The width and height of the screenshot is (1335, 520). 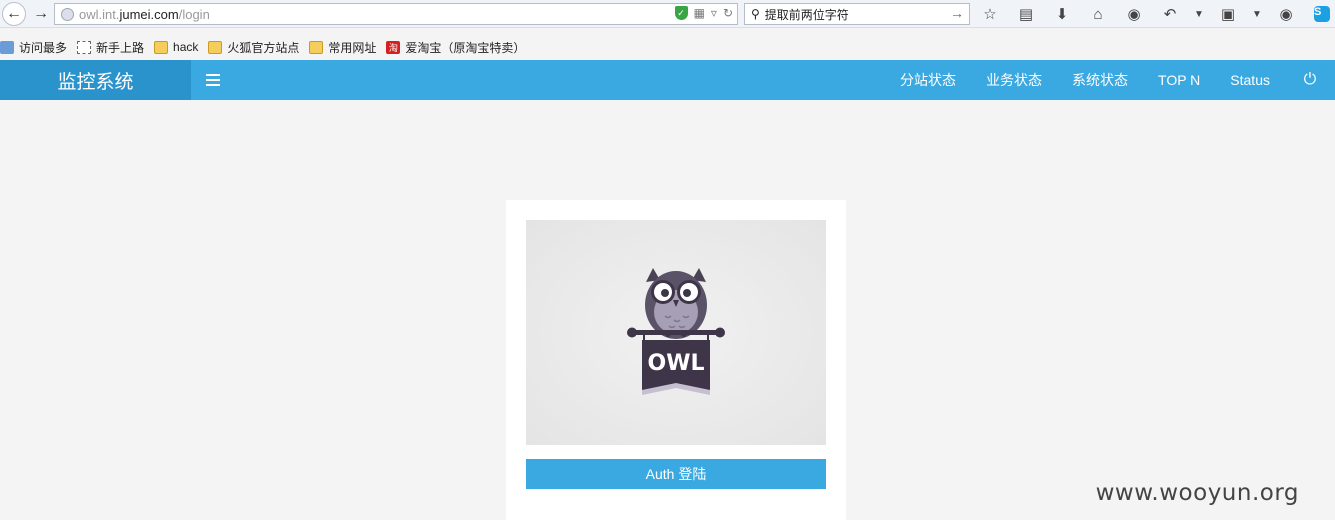 What do you see at coordinates (352, 47) in the screenshot?
I see `bookmark-label: 常用网址` at bounding box center [352, 47].